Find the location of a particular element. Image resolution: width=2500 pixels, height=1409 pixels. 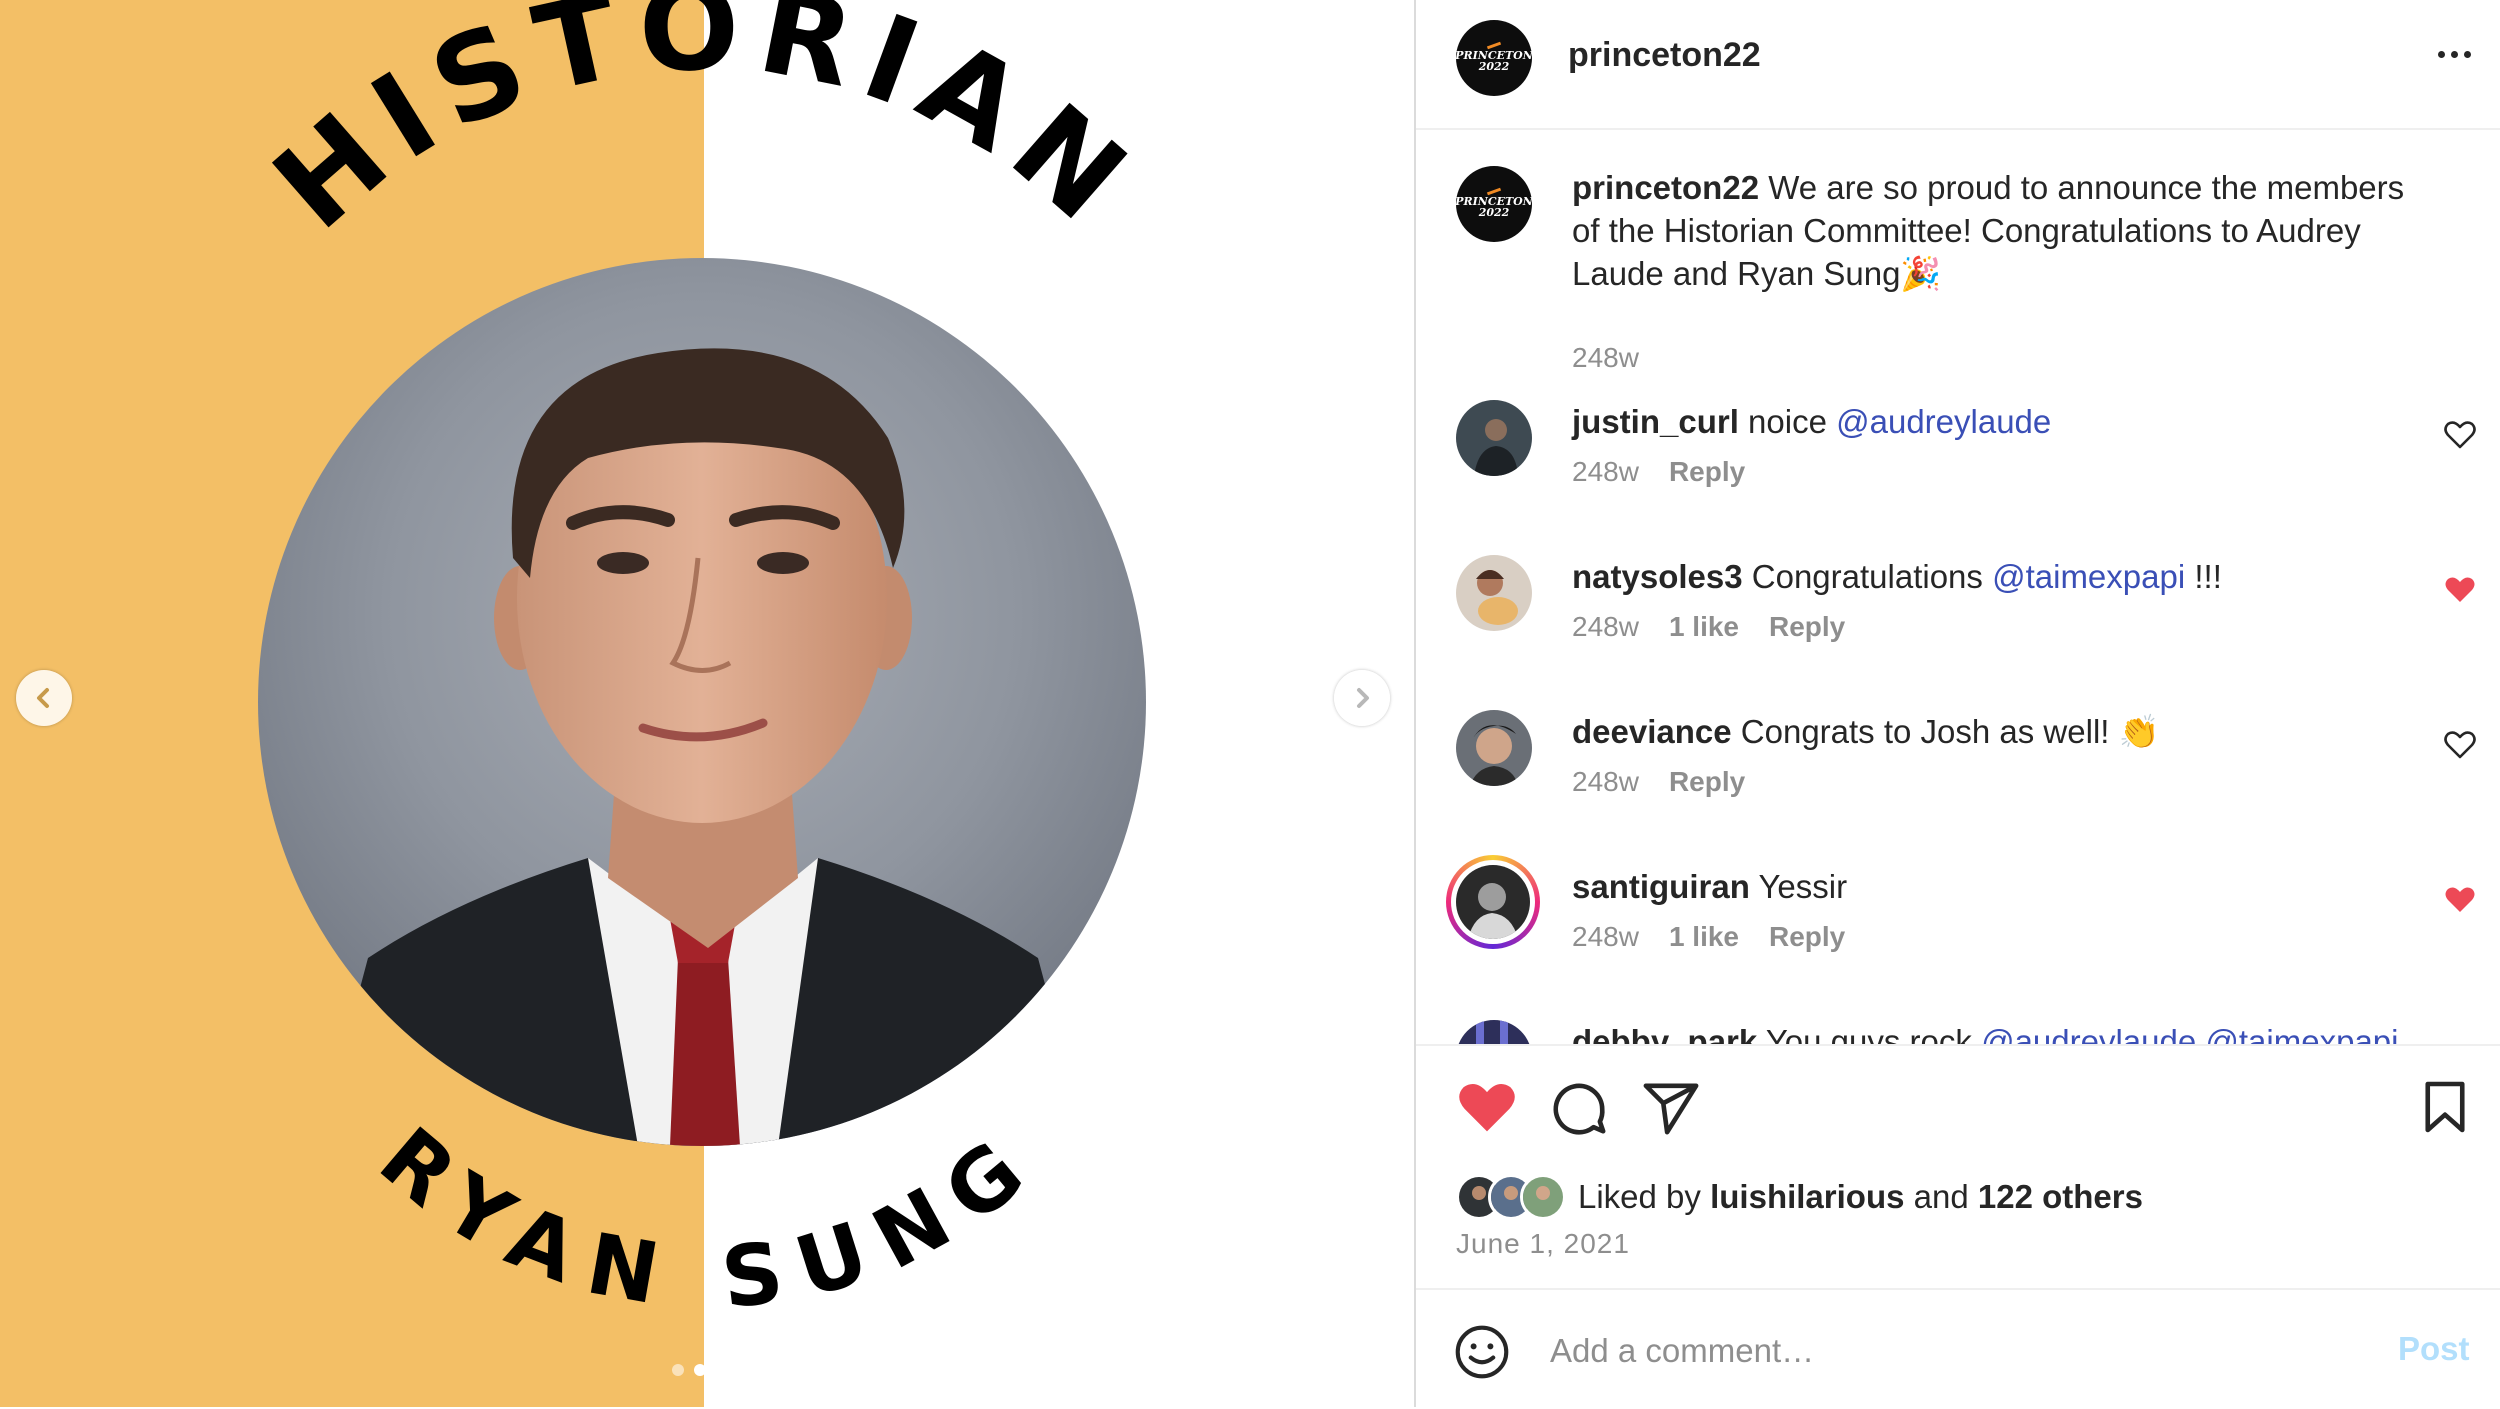

liker-avatar is located at coordinates (1543, 1197).